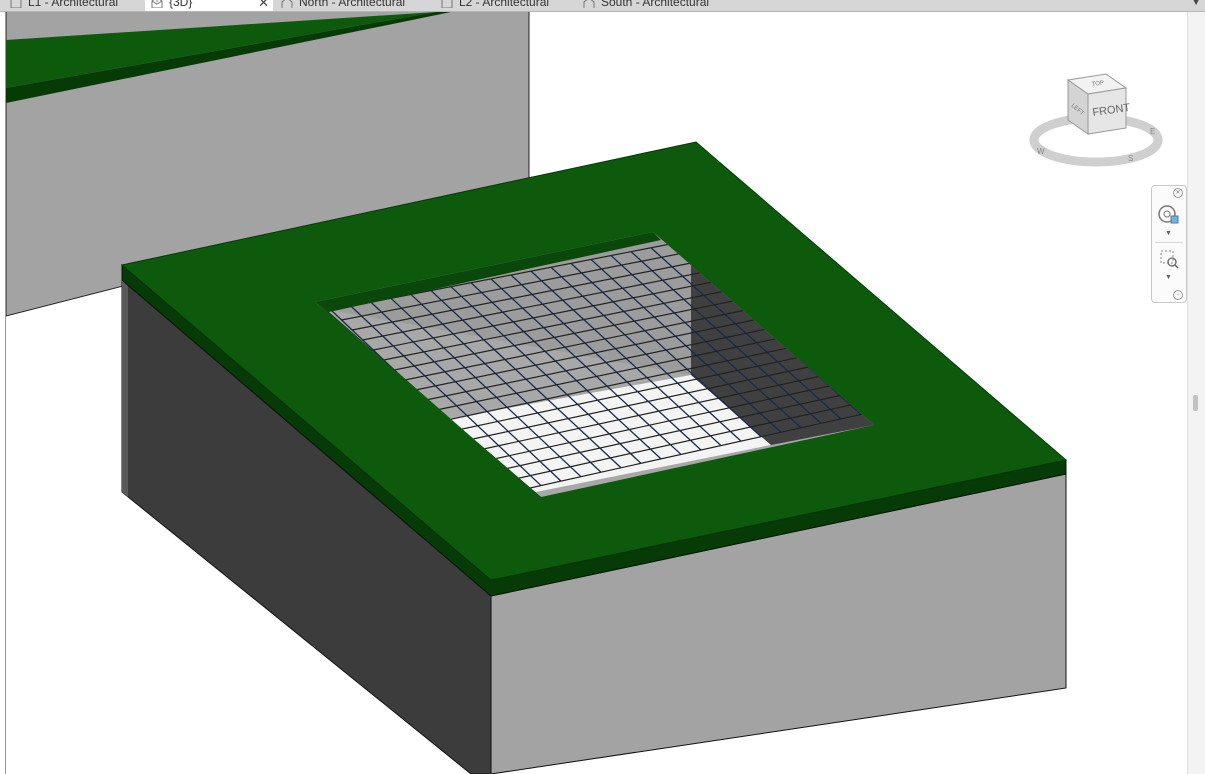 This screenshot has height=774, width=1205. What do you see at coordinates (1168, 233) in the screenshot?
I see `steering-wheel-dropdown-icon: ▼` at bounding box center [1168, 233].